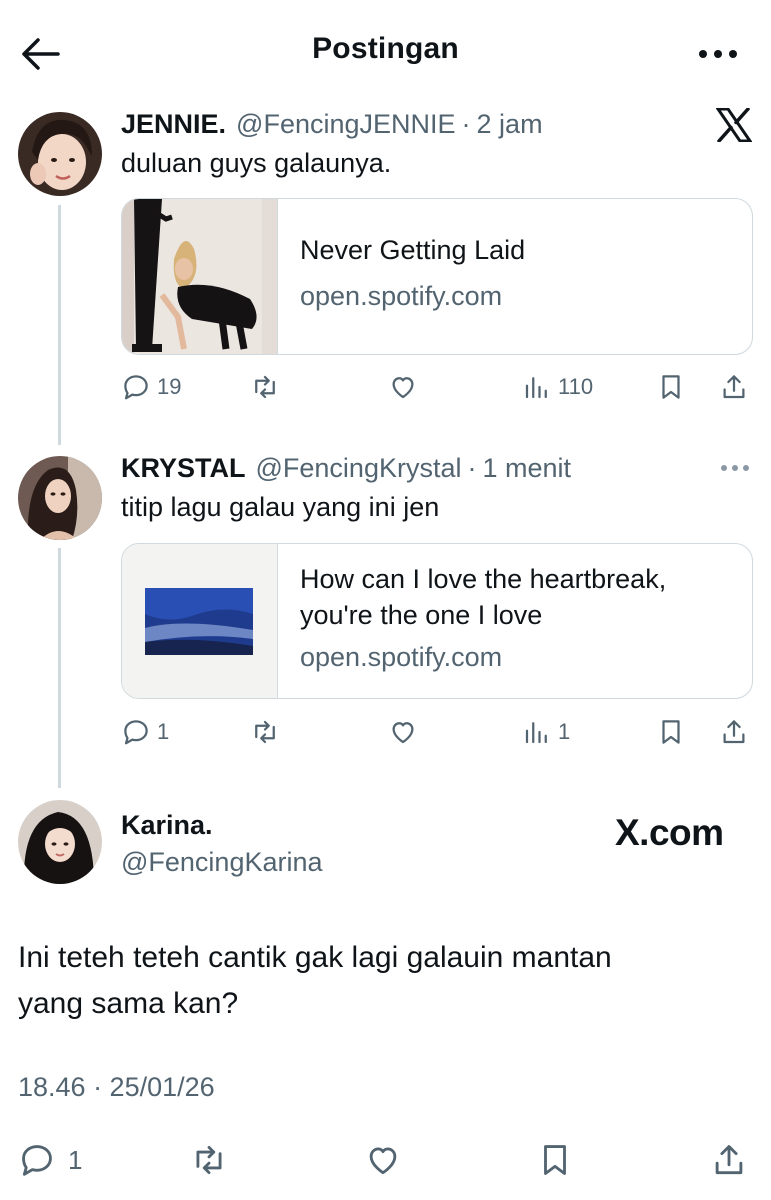  Describe the element at coordinates (510, 124) in the screenshot. I see `post-time: 2 jam` at that location.